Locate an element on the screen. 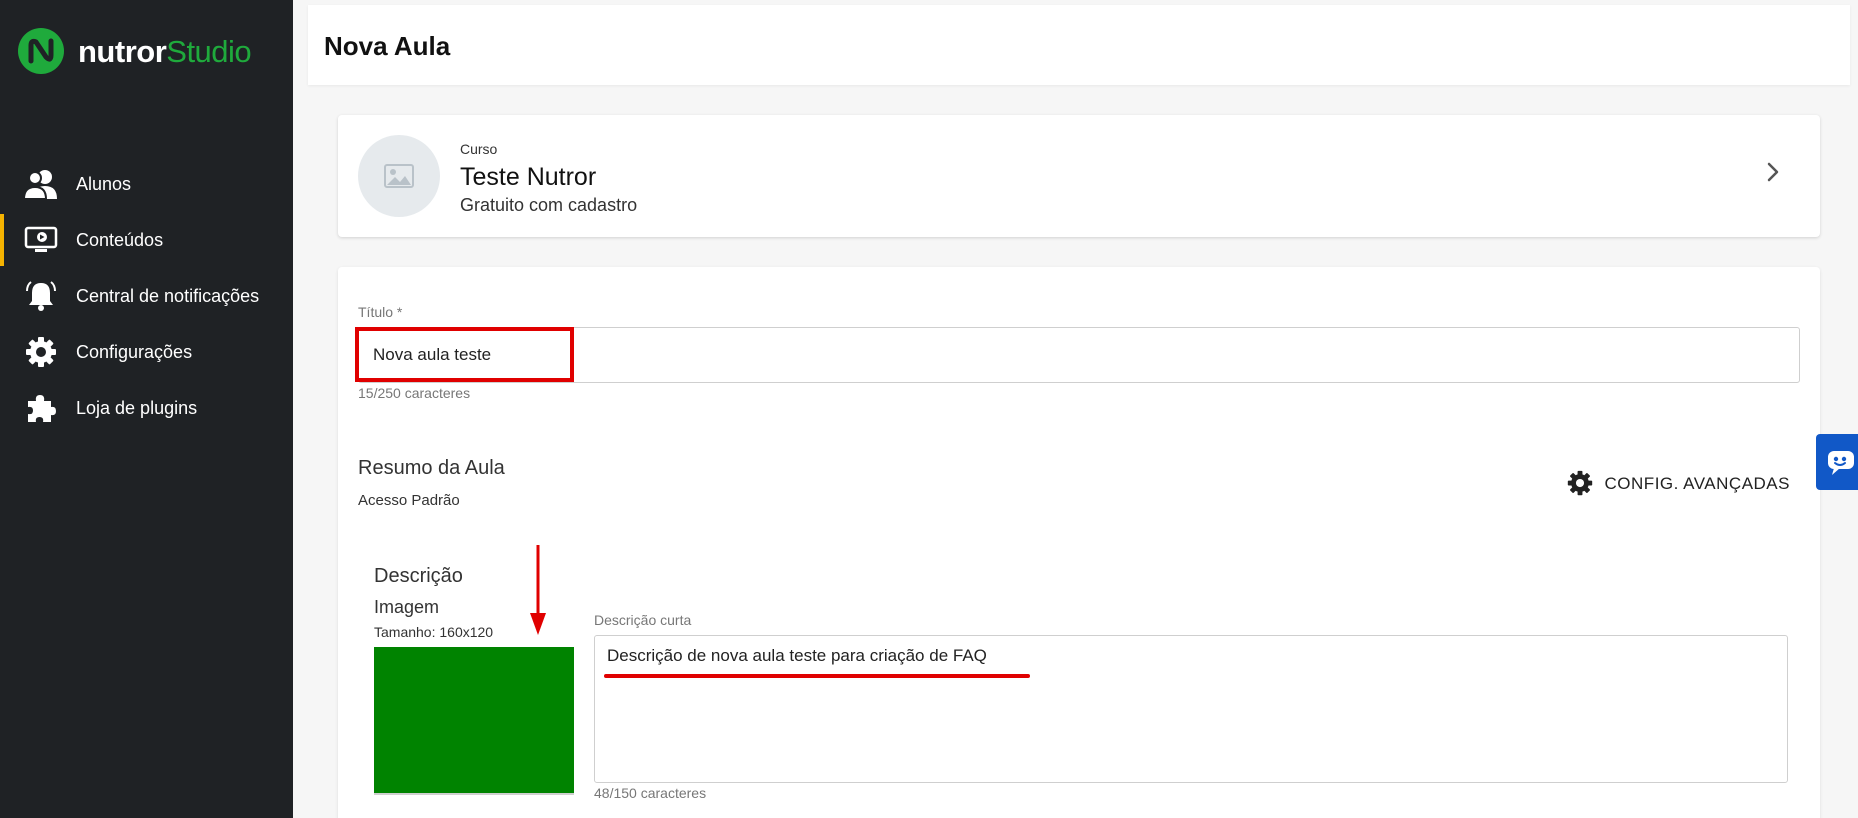 The width and height of the screenshot is (1858, 818). title-field-label: Título * is located at coordinates (380, 312).